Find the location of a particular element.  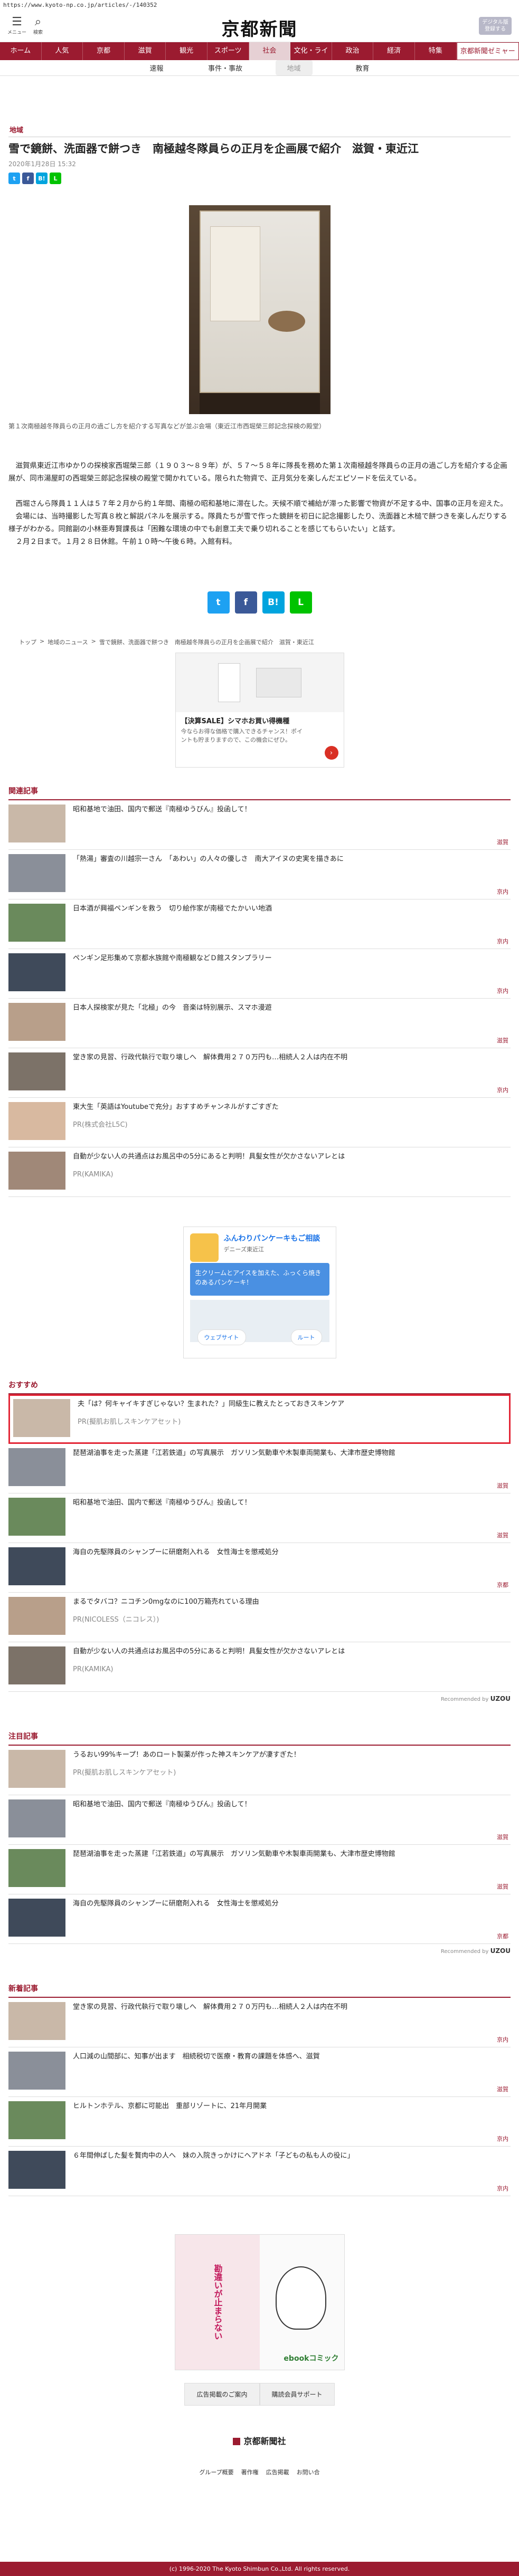

list-item-title: ヒルトンホテル、京都に可能出 重部リゾートに、21年月開業 is located at coordinates (170, 2106).